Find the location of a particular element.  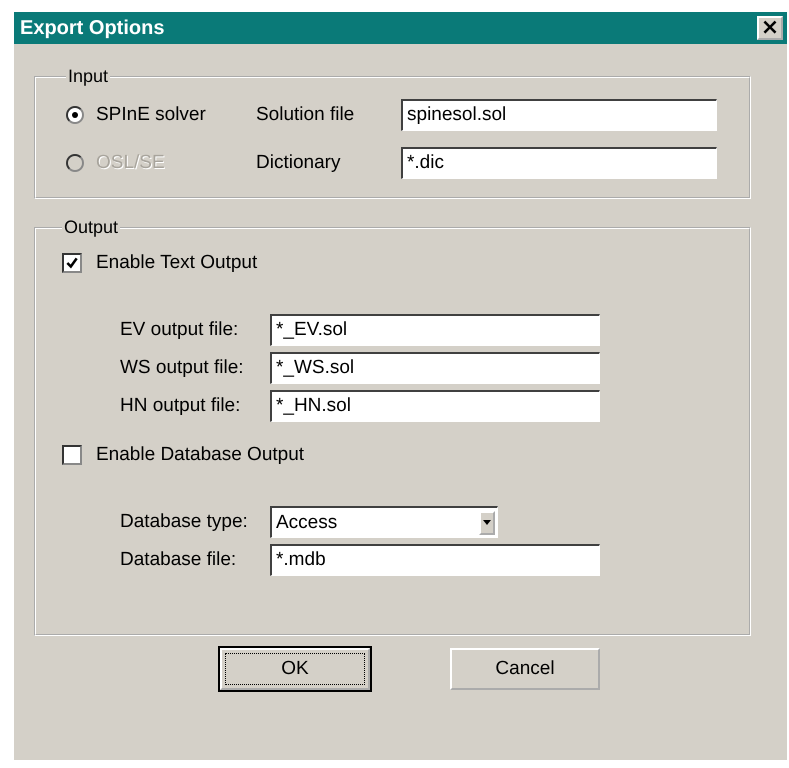

check-icon is located at coordinates (72, 263).